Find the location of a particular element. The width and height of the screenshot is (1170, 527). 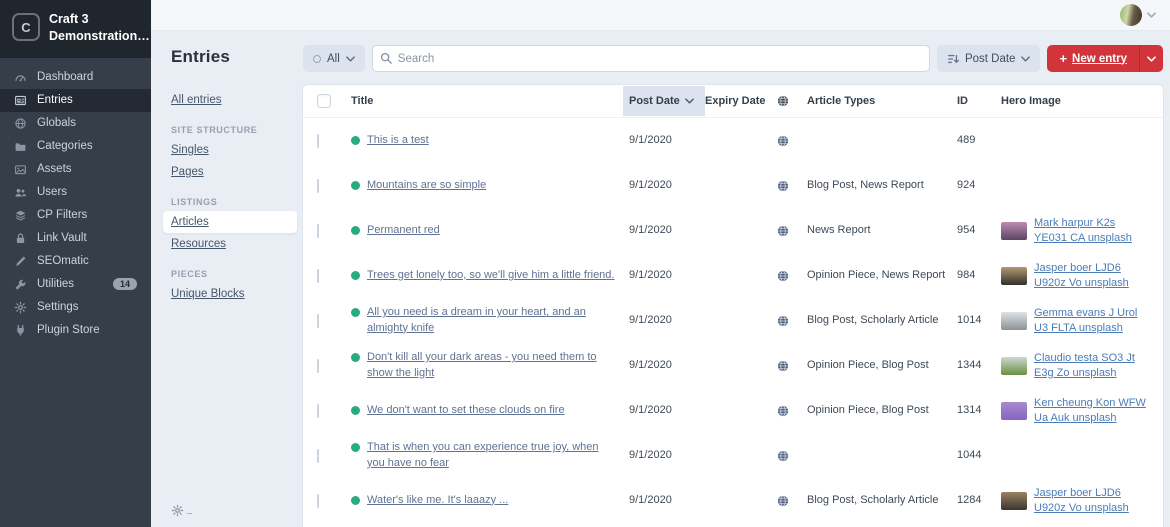

sidebar-item-plugin-store: Plugin Store is located at coordinates (75, 330).